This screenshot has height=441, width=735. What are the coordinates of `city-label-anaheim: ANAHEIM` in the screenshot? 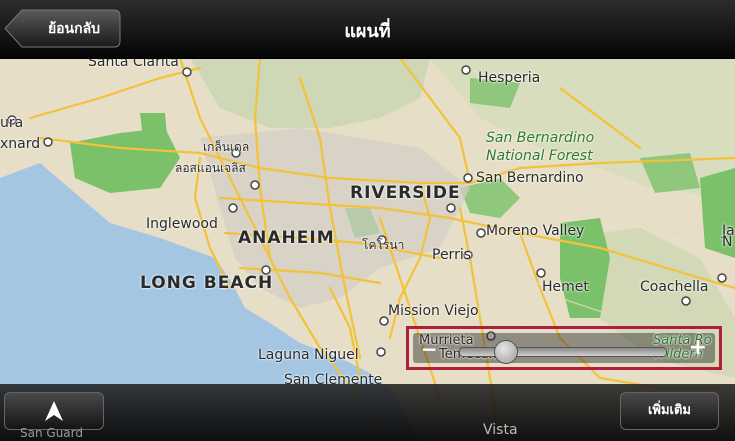 It's located at (286, 238).